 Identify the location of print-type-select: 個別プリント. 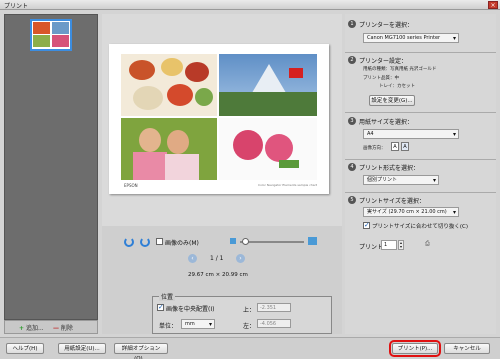
(401, 180).